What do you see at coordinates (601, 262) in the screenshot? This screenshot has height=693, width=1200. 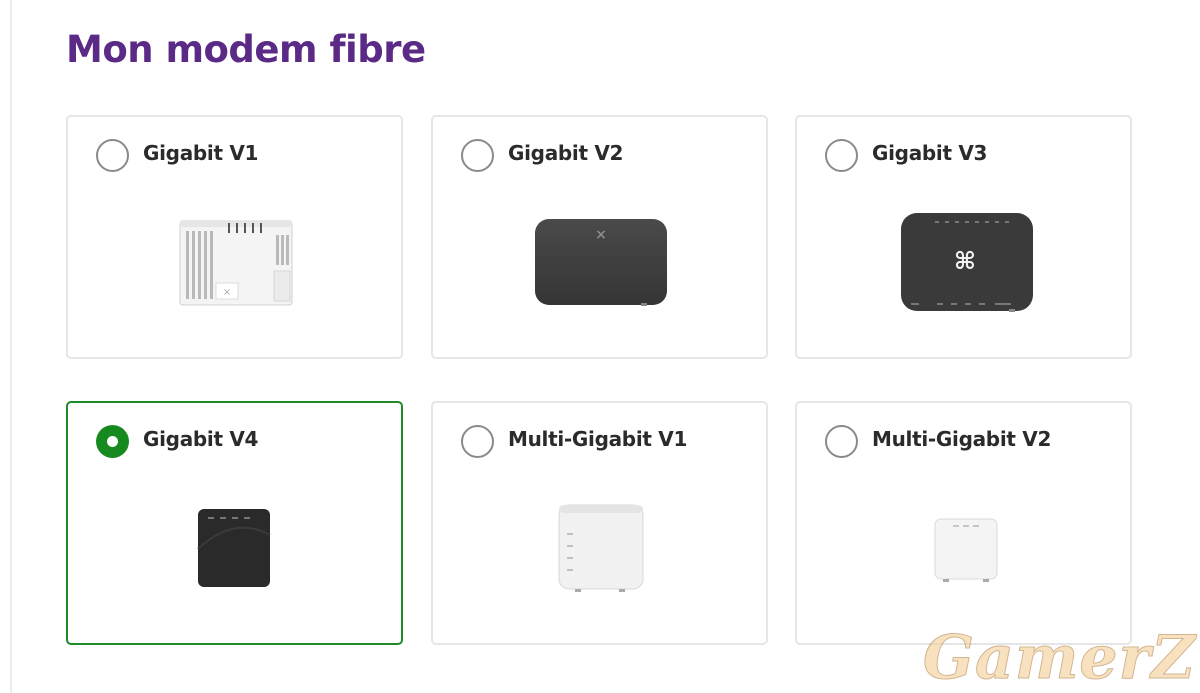 I see `modem-gigabit-v2-image: ×` at bounding box center [601, 262].